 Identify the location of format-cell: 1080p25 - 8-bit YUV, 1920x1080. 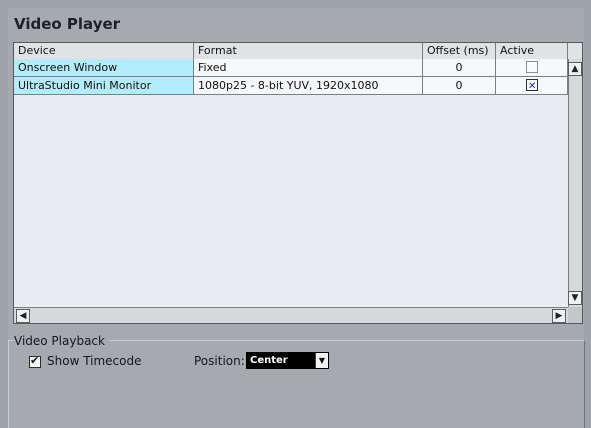
(308, 85).